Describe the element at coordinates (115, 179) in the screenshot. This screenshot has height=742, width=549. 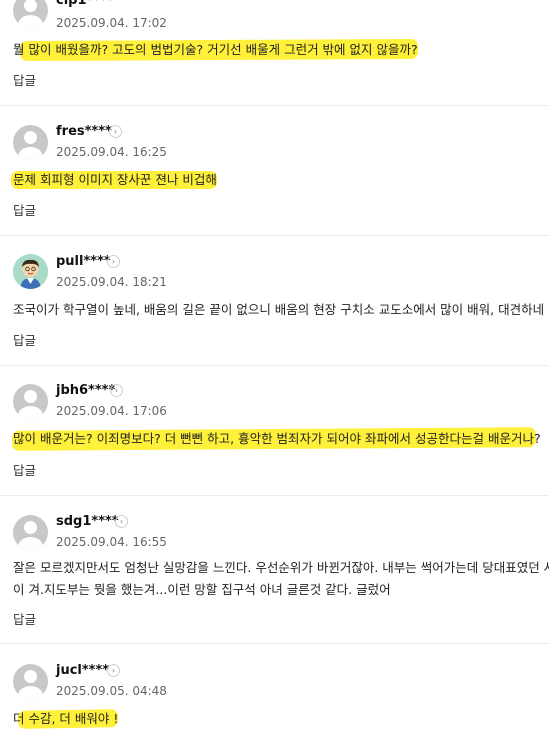
I see `comment-text: 문제 회피형 이미지 장사꾼 젼나 비겁해` at that location.